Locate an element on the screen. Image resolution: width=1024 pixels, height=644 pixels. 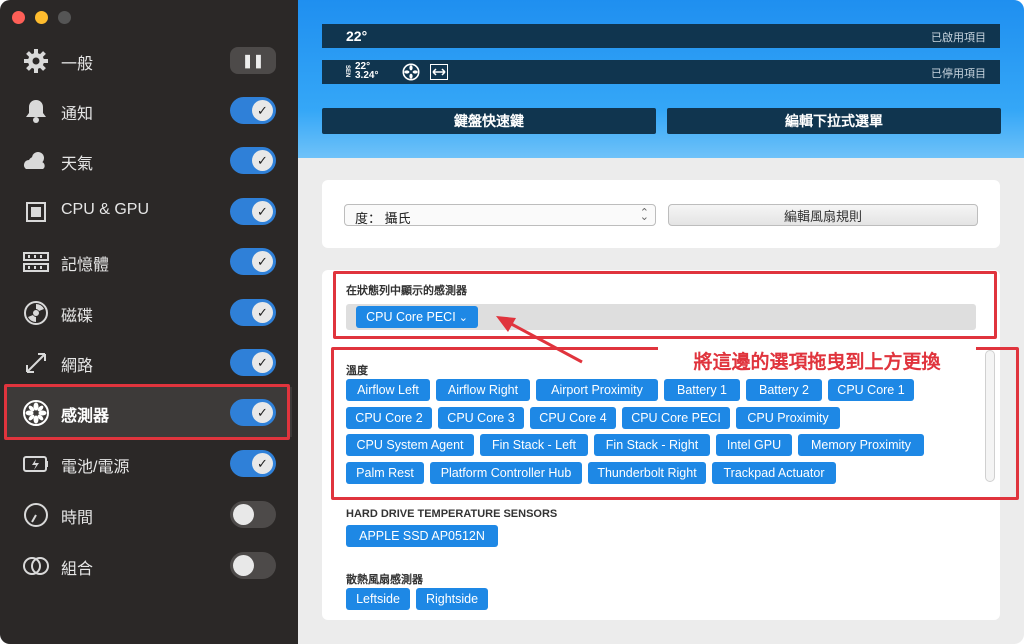
sen-volt: 3.24° is located at coordinates (367, 75).